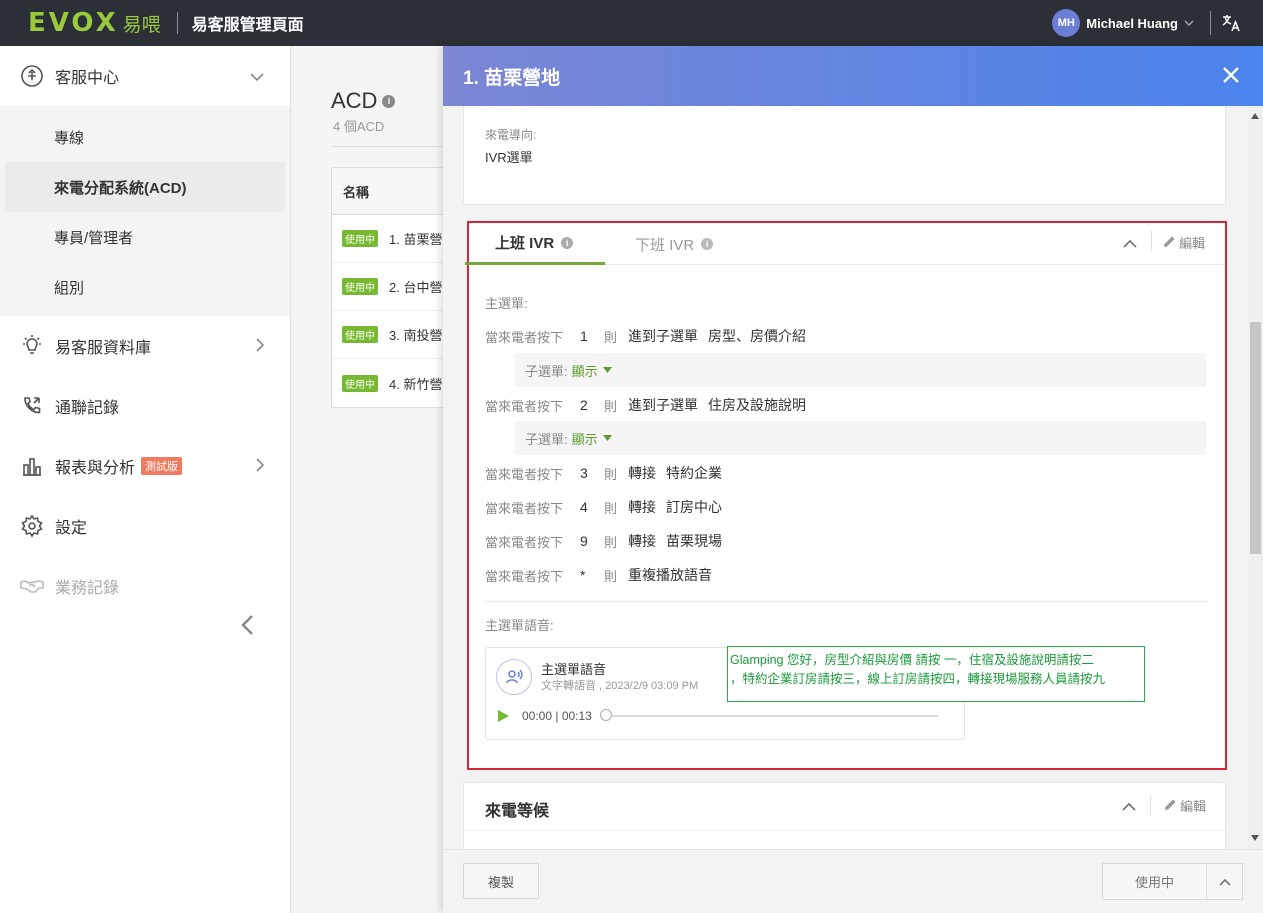 Image resolution: width=1263 pixels, height=913 pixels. I want to click on user-name: Michael Huang, so click(1132, 23).